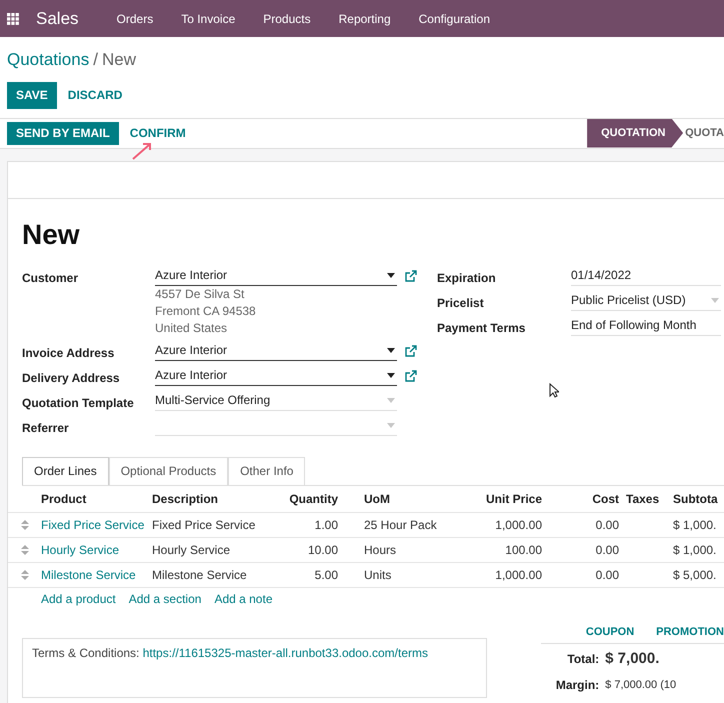 The height and width of the screenshot is (703, 724). Describe the element at coordinates (95, 95) in the screenshot. I see `link-button: DISCARD` at that location.